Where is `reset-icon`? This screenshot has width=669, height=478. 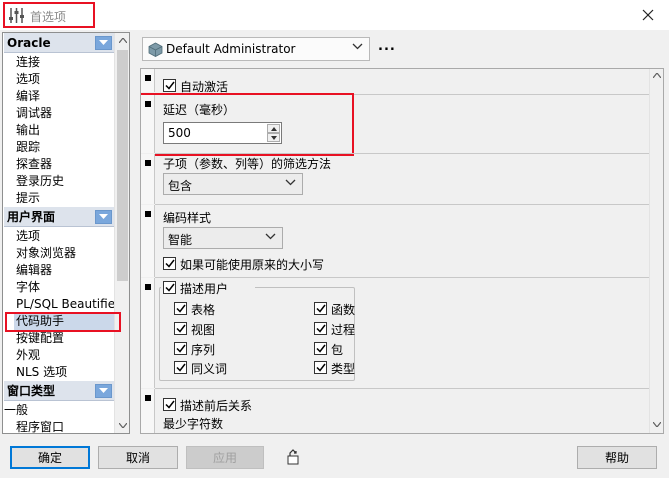
reset-icon is located at coordinates (293, 457).